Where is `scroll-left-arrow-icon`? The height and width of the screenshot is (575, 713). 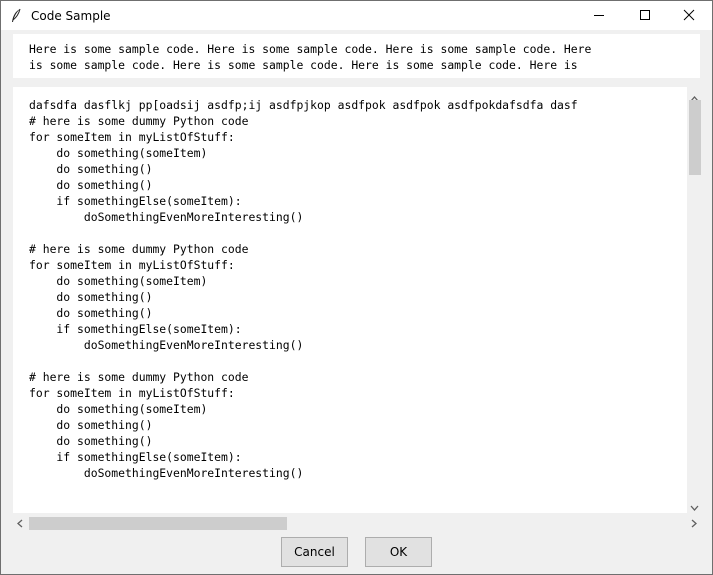 scroll-left-arrow-icon is located at coordinates (20, 523).